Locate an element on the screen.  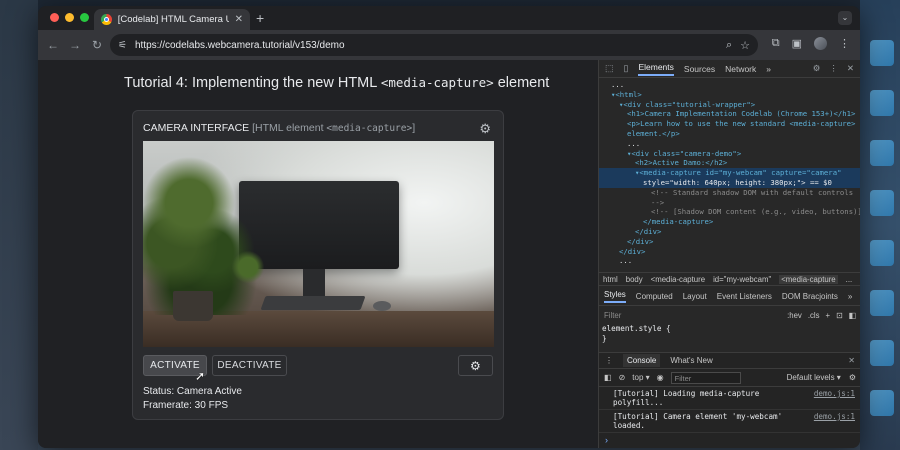
clear-console-icon: ⊘ is located at coordinates (622, 377).